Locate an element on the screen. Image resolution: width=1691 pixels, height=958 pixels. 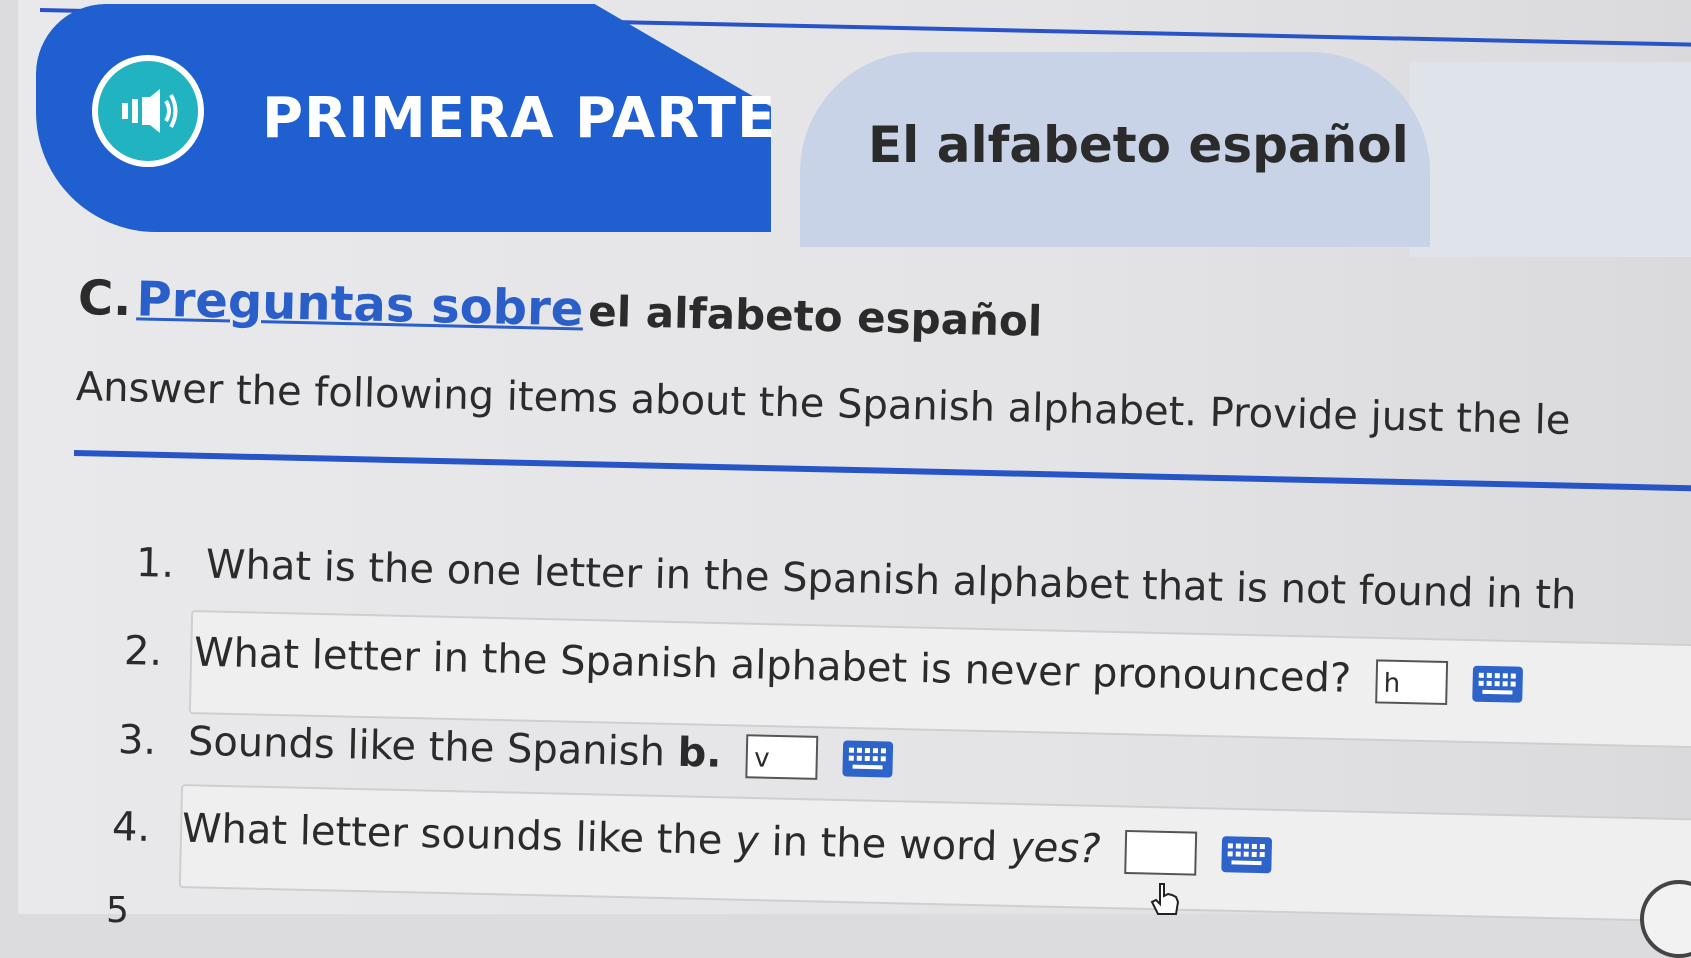
question-number: 1. is located at coordinates (155, 563).